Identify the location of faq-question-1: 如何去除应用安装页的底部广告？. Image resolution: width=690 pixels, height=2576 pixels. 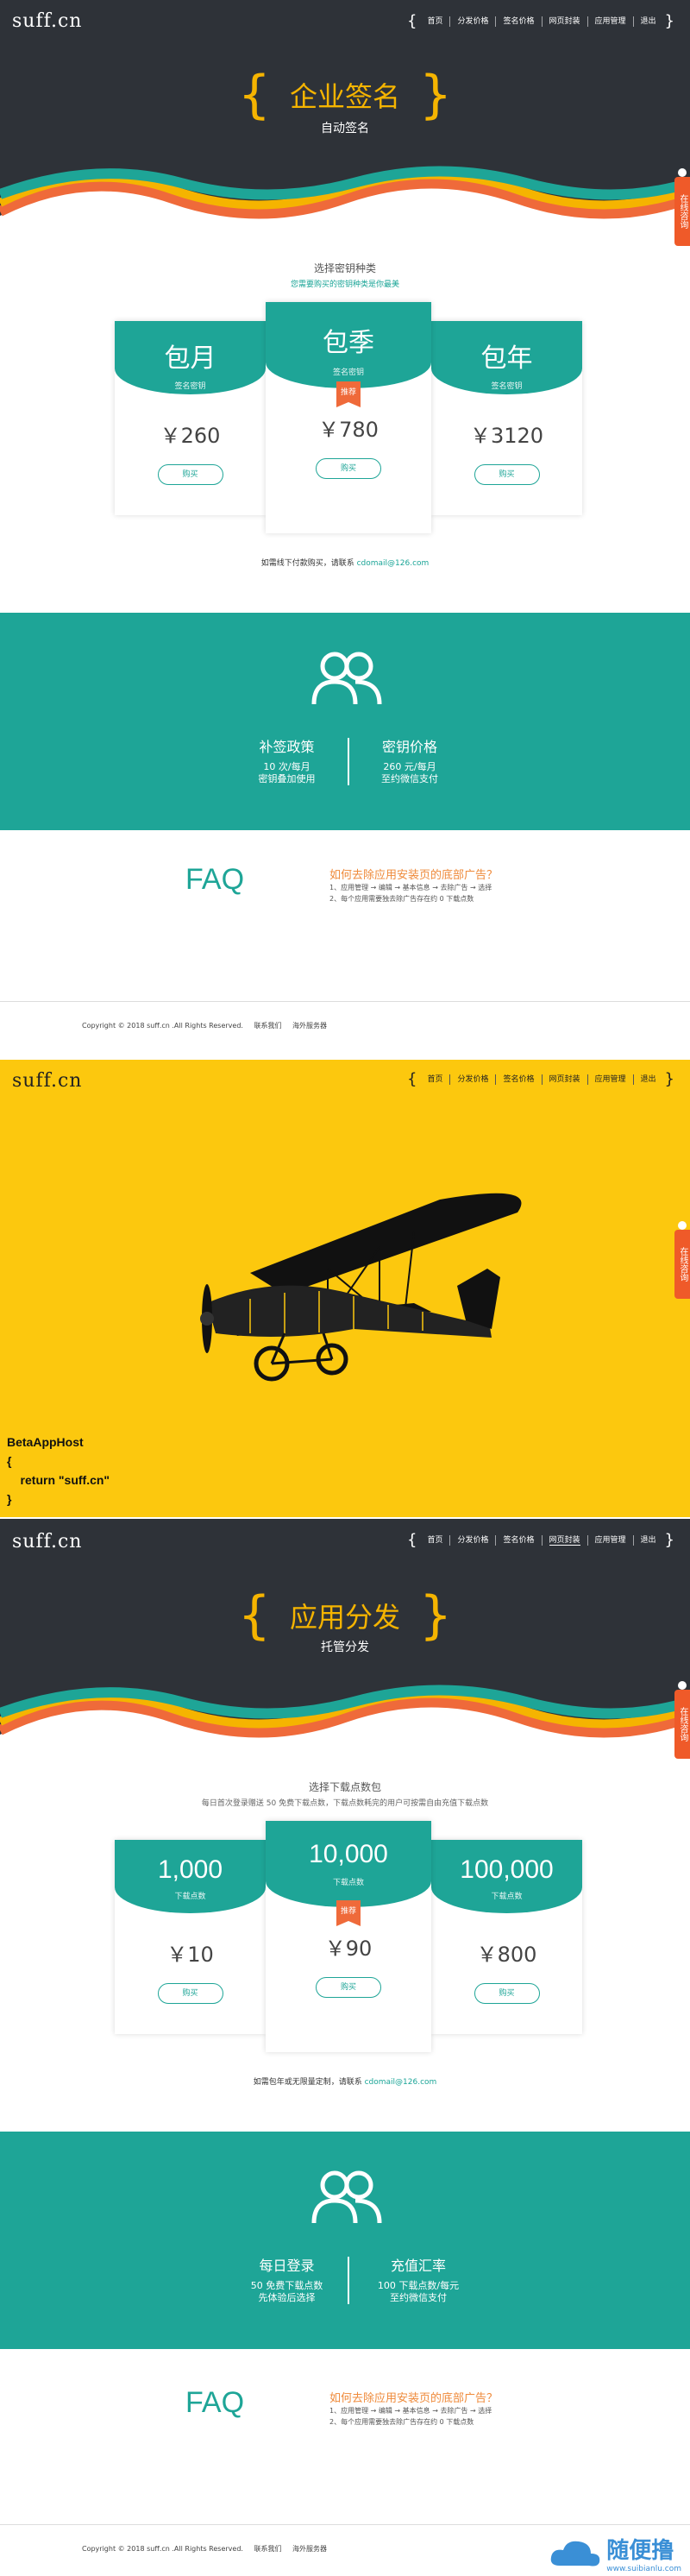
(414, 874).